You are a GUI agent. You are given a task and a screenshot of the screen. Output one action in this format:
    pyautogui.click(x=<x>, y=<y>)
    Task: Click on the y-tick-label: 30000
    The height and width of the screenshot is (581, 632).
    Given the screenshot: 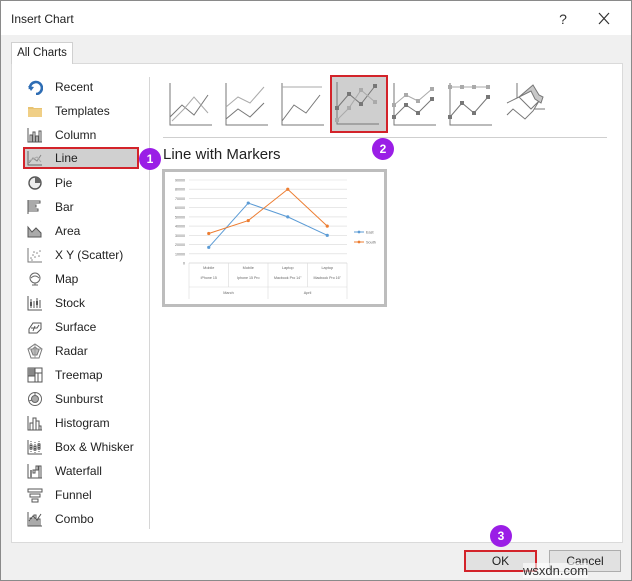 What is the action you would take?
    pyautogui.click(x=180, y=236)
    